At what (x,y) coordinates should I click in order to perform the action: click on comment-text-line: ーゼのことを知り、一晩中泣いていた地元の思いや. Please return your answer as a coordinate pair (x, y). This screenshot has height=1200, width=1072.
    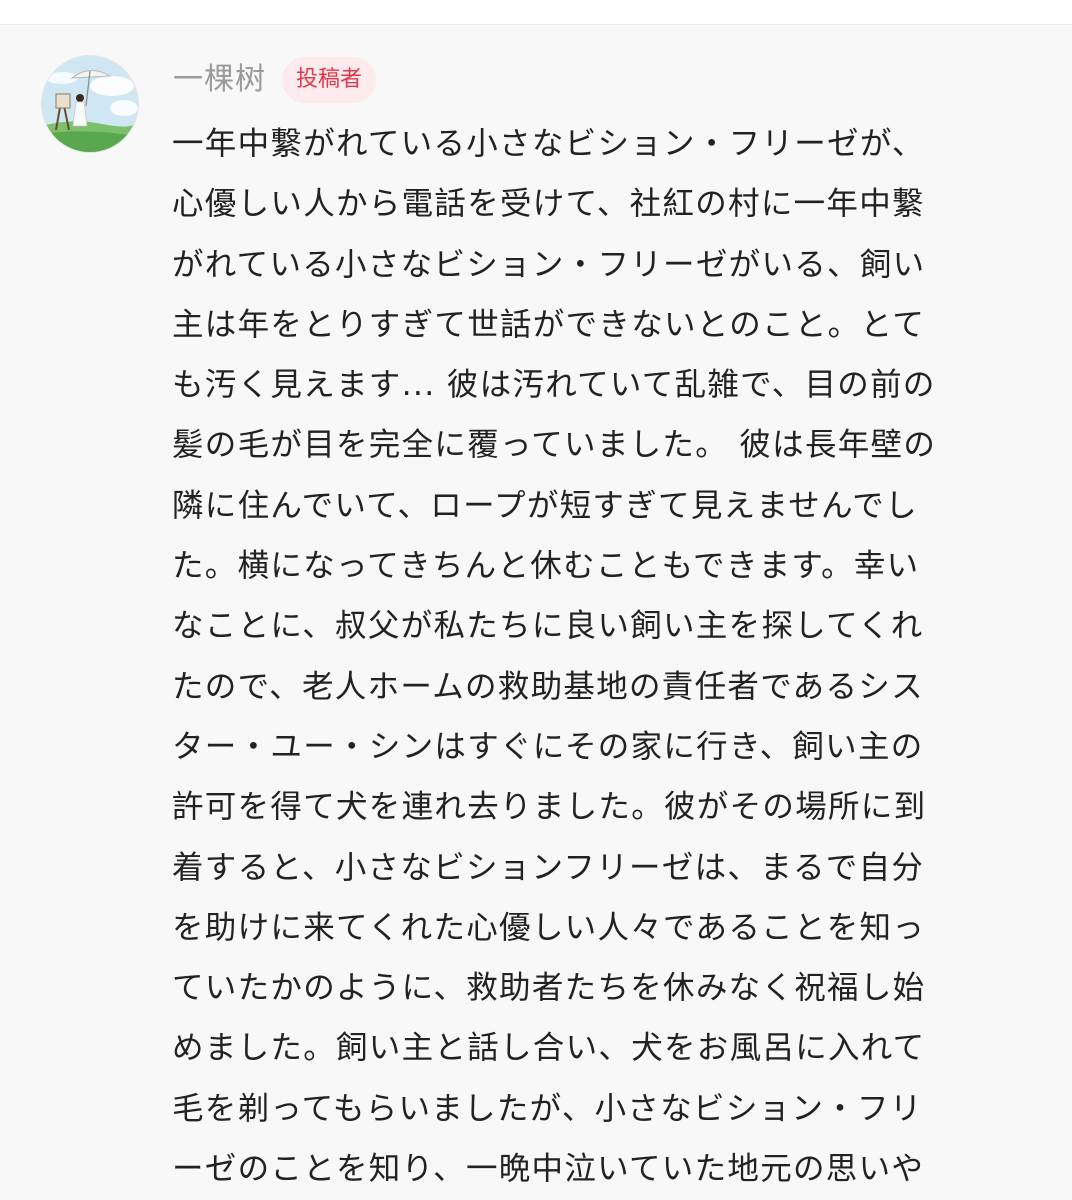
    Looking at the image, I should click on (548, 1169).